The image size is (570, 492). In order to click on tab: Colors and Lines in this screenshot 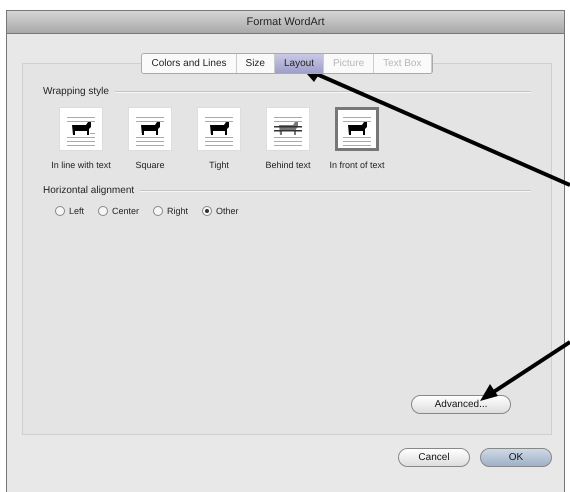, I will do `click(189, 63)`.